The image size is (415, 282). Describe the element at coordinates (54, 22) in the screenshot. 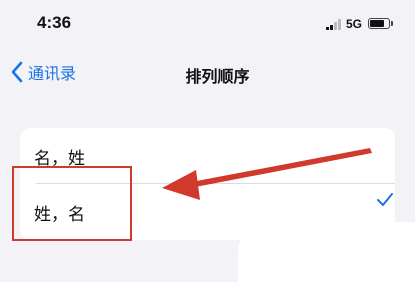

I see `status-time: 4:36` at that location.